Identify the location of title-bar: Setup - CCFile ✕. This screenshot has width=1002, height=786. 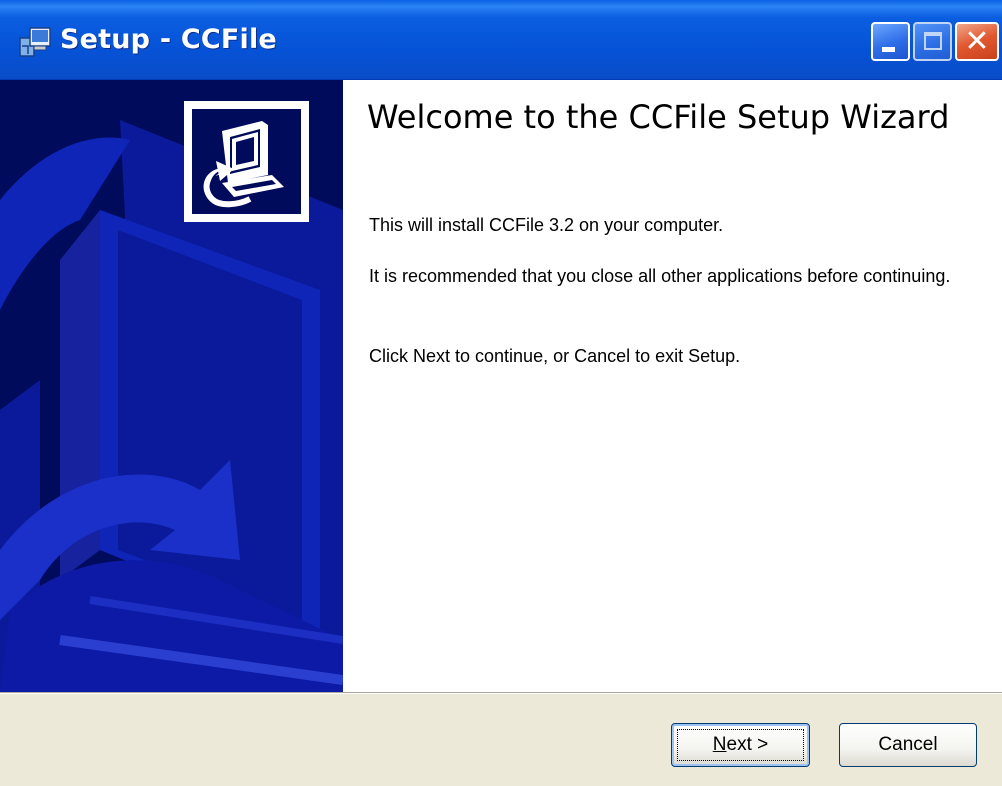
(501, 40).